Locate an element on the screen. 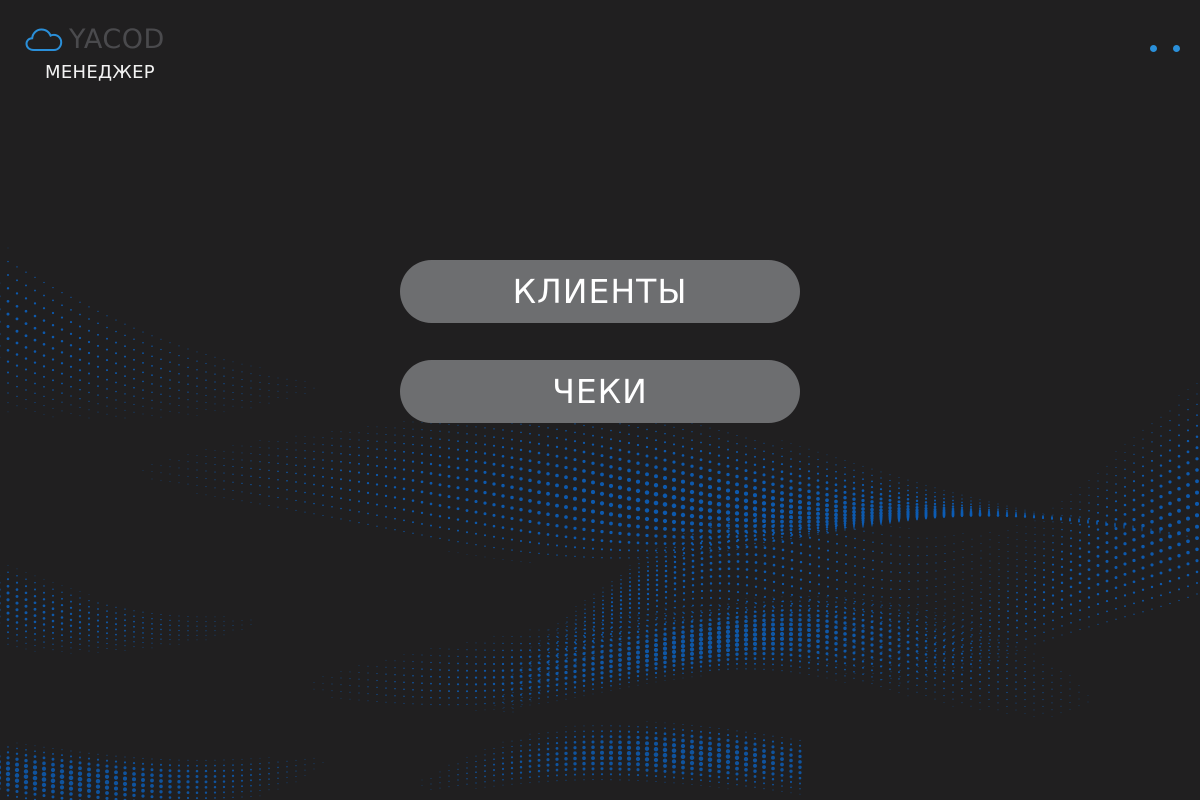  clients-button: КЛИЕНТЫ is located at coordinates (600, 291).